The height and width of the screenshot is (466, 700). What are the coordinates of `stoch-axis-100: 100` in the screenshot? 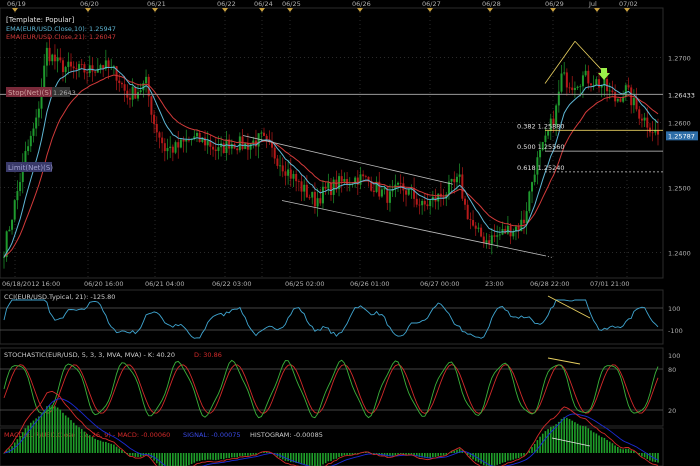 It's located at (674, 356).